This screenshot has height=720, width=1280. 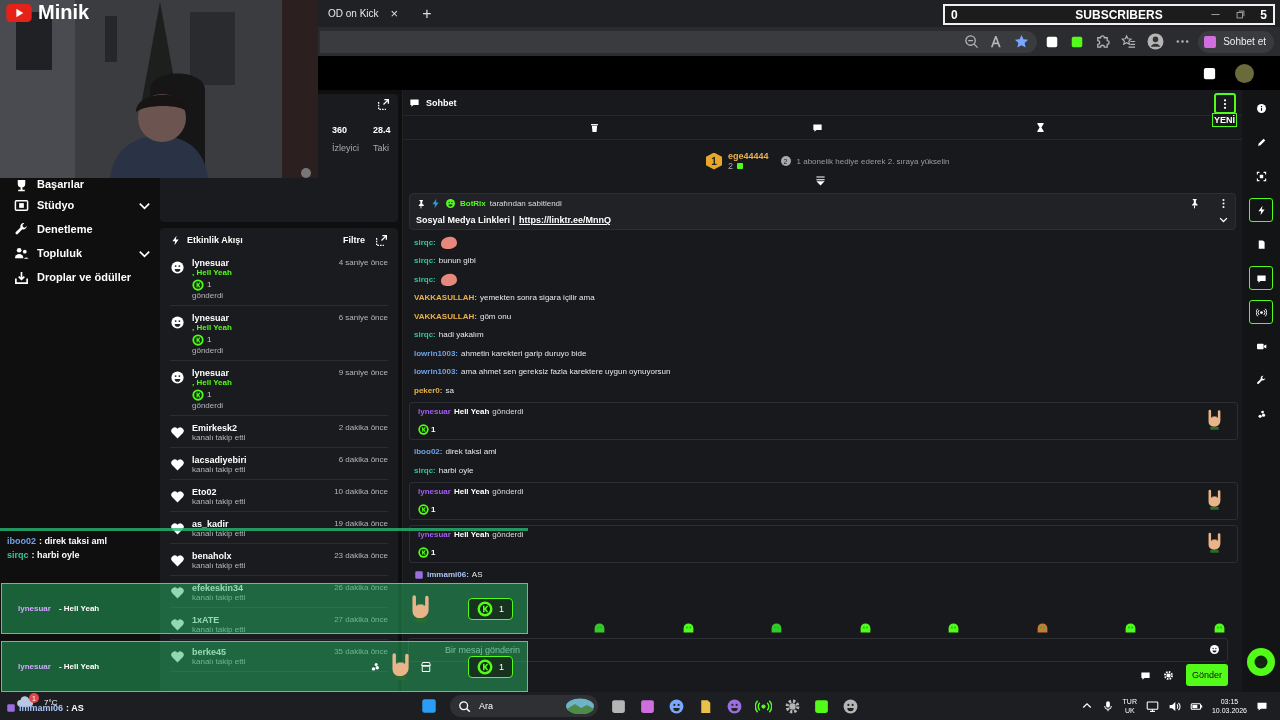 I want to click on settings-icon, so click(x=1168, y=675).